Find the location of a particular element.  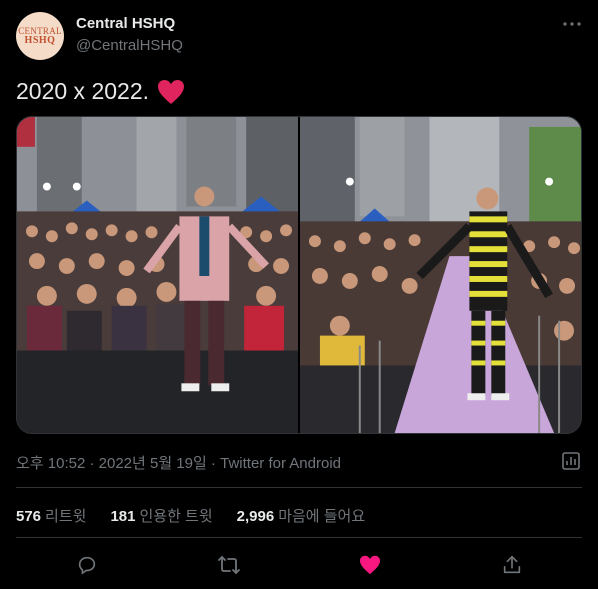

heart-icon is located at coordinates (370, 565).